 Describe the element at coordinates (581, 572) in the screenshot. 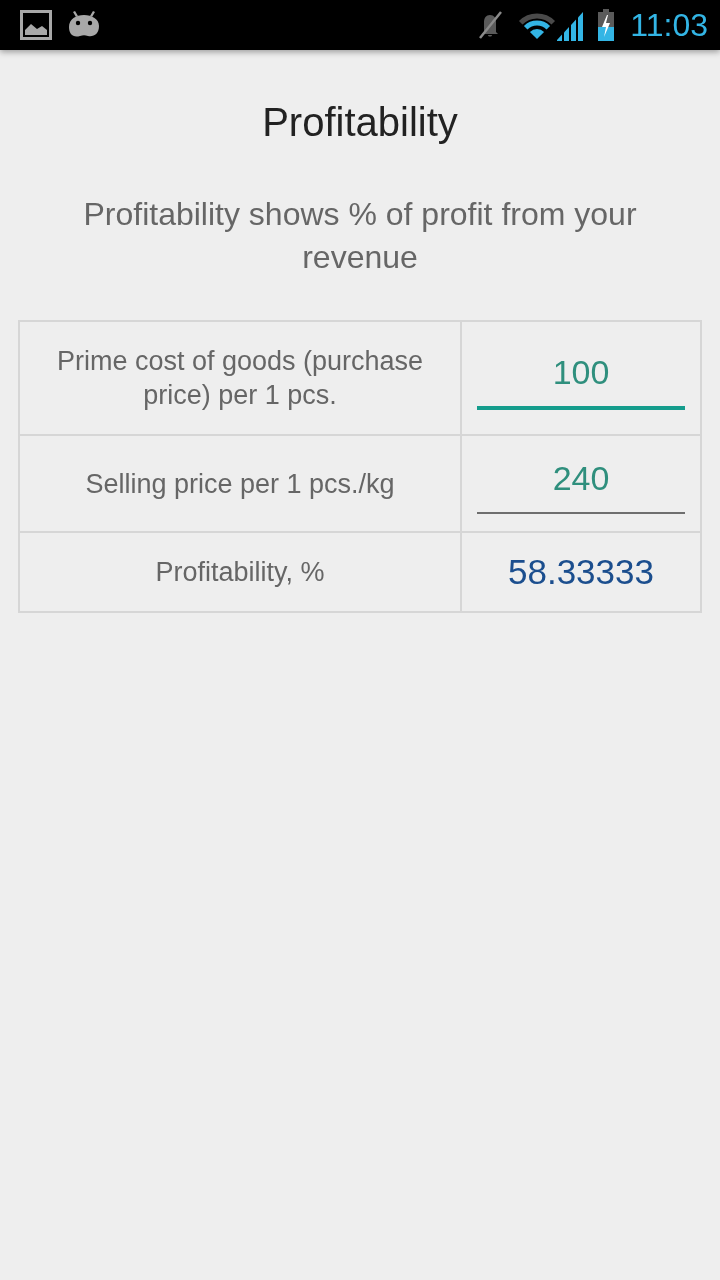

I see `result-value: 58.33333` at that location.